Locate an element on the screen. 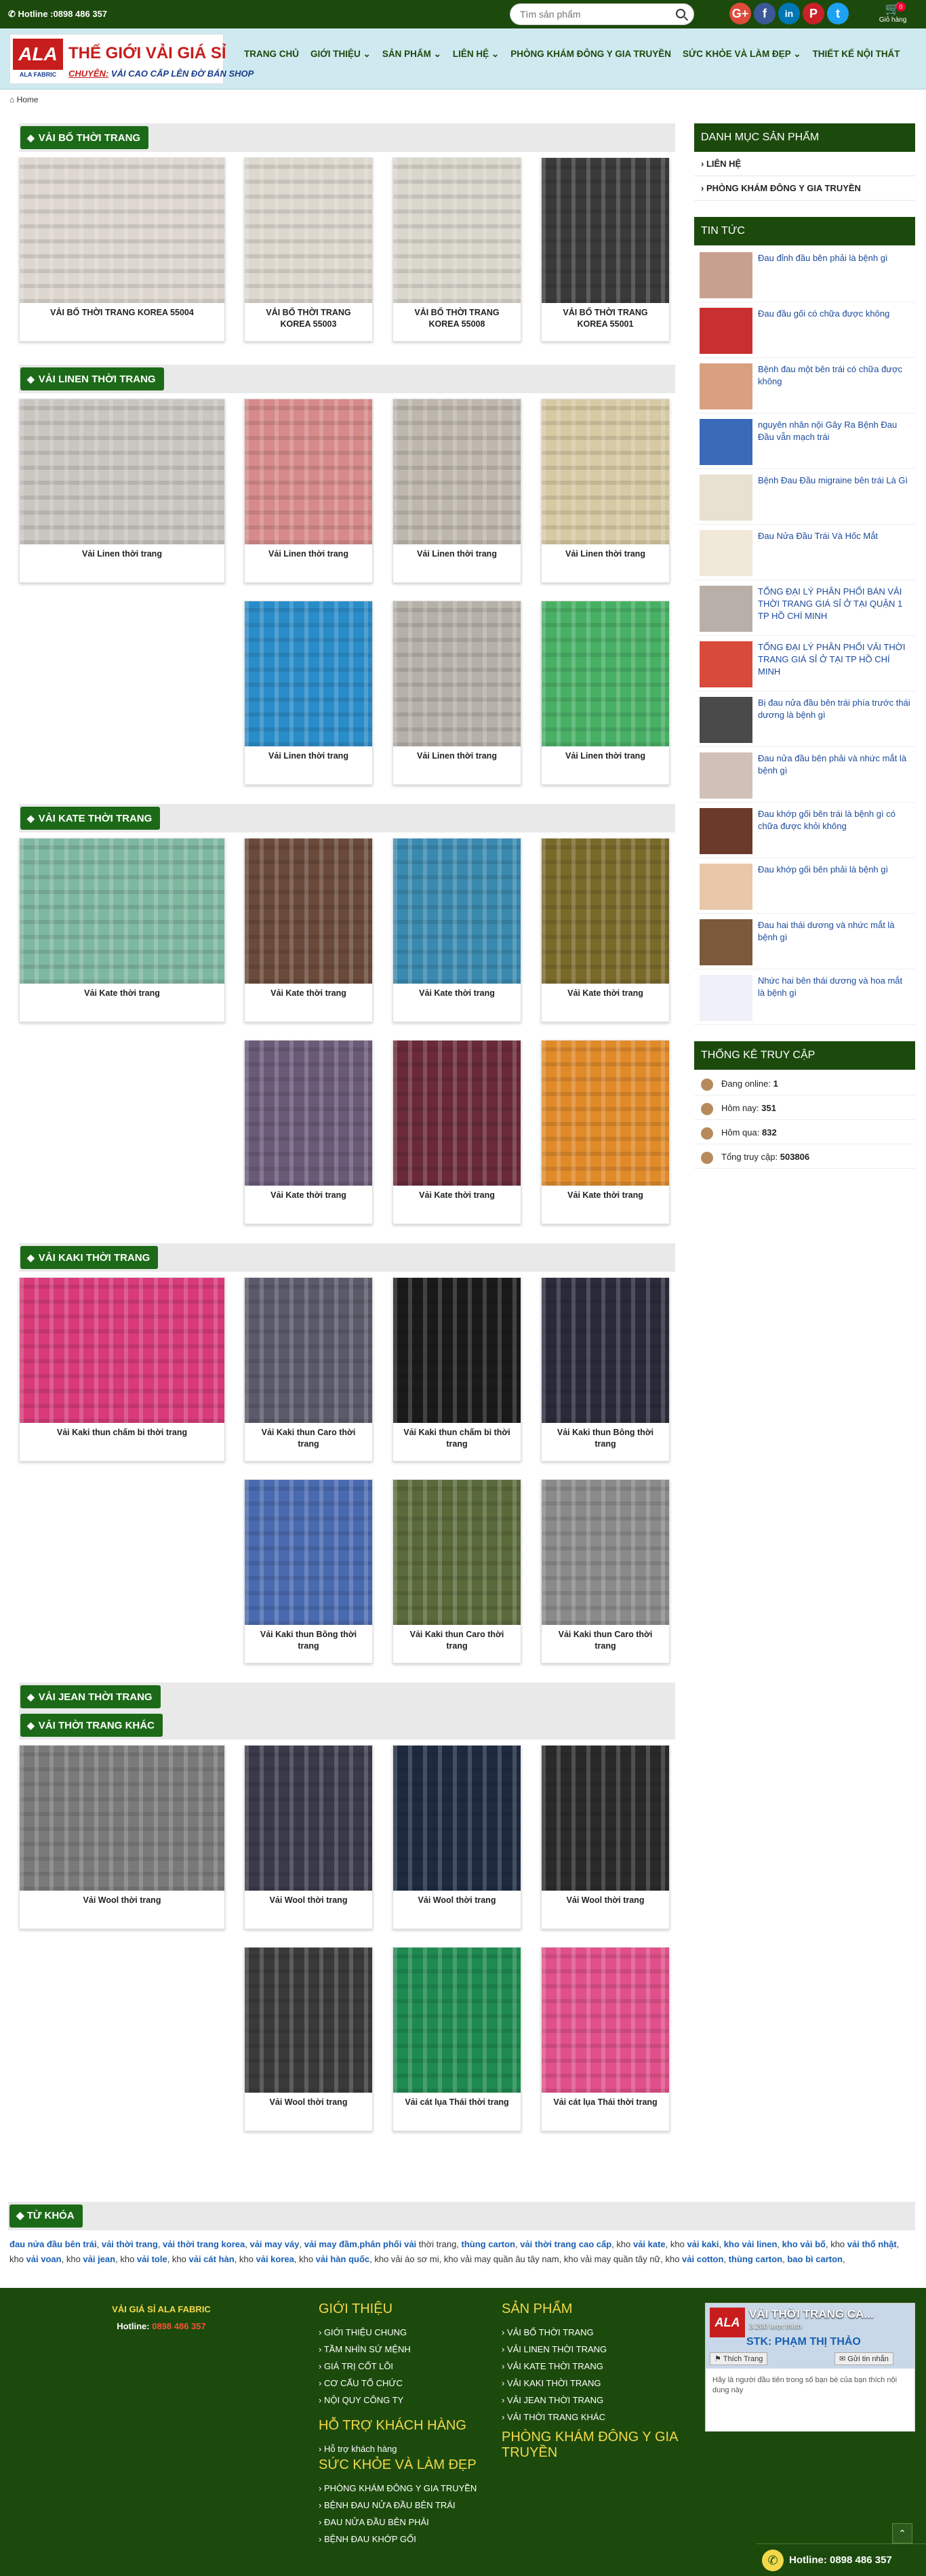 Image resolution: width=926 pixels, height=2576 pixels. breadcrumb-home: Home is located at coordinates (28, 99).